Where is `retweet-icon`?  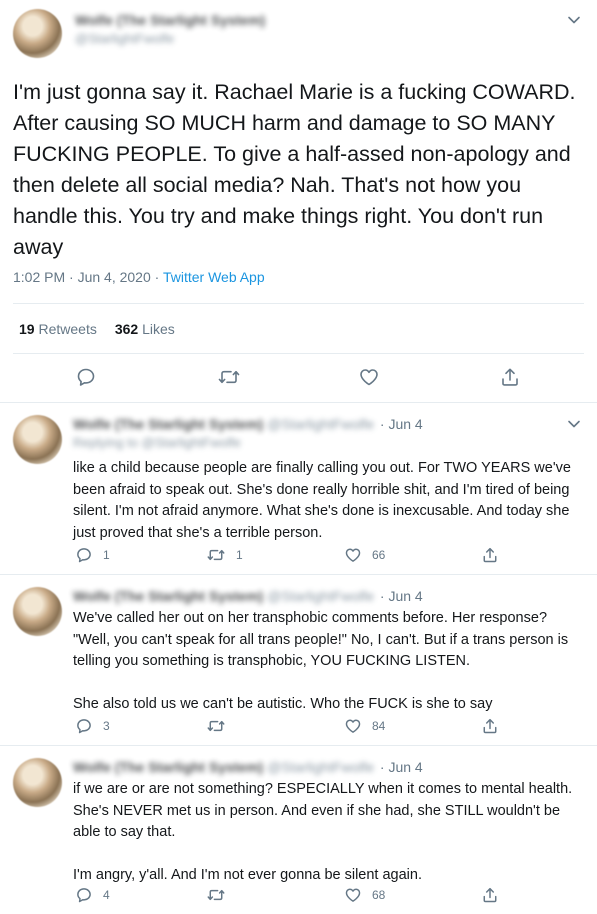
retweet-icon is located at coordinates (229, 377).